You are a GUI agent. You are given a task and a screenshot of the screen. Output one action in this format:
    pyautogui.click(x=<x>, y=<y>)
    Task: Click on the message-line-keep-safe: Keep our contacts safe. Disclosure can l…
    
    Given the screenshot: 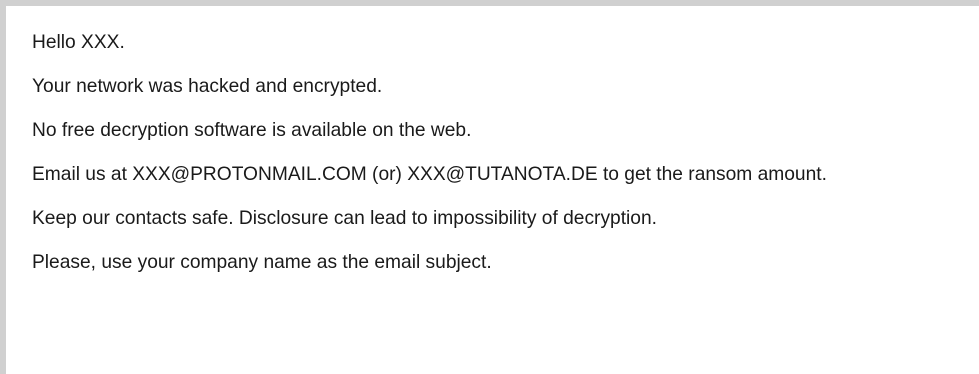 What is the action you would take?
    pyautogui.click(x=344, y=218)
    